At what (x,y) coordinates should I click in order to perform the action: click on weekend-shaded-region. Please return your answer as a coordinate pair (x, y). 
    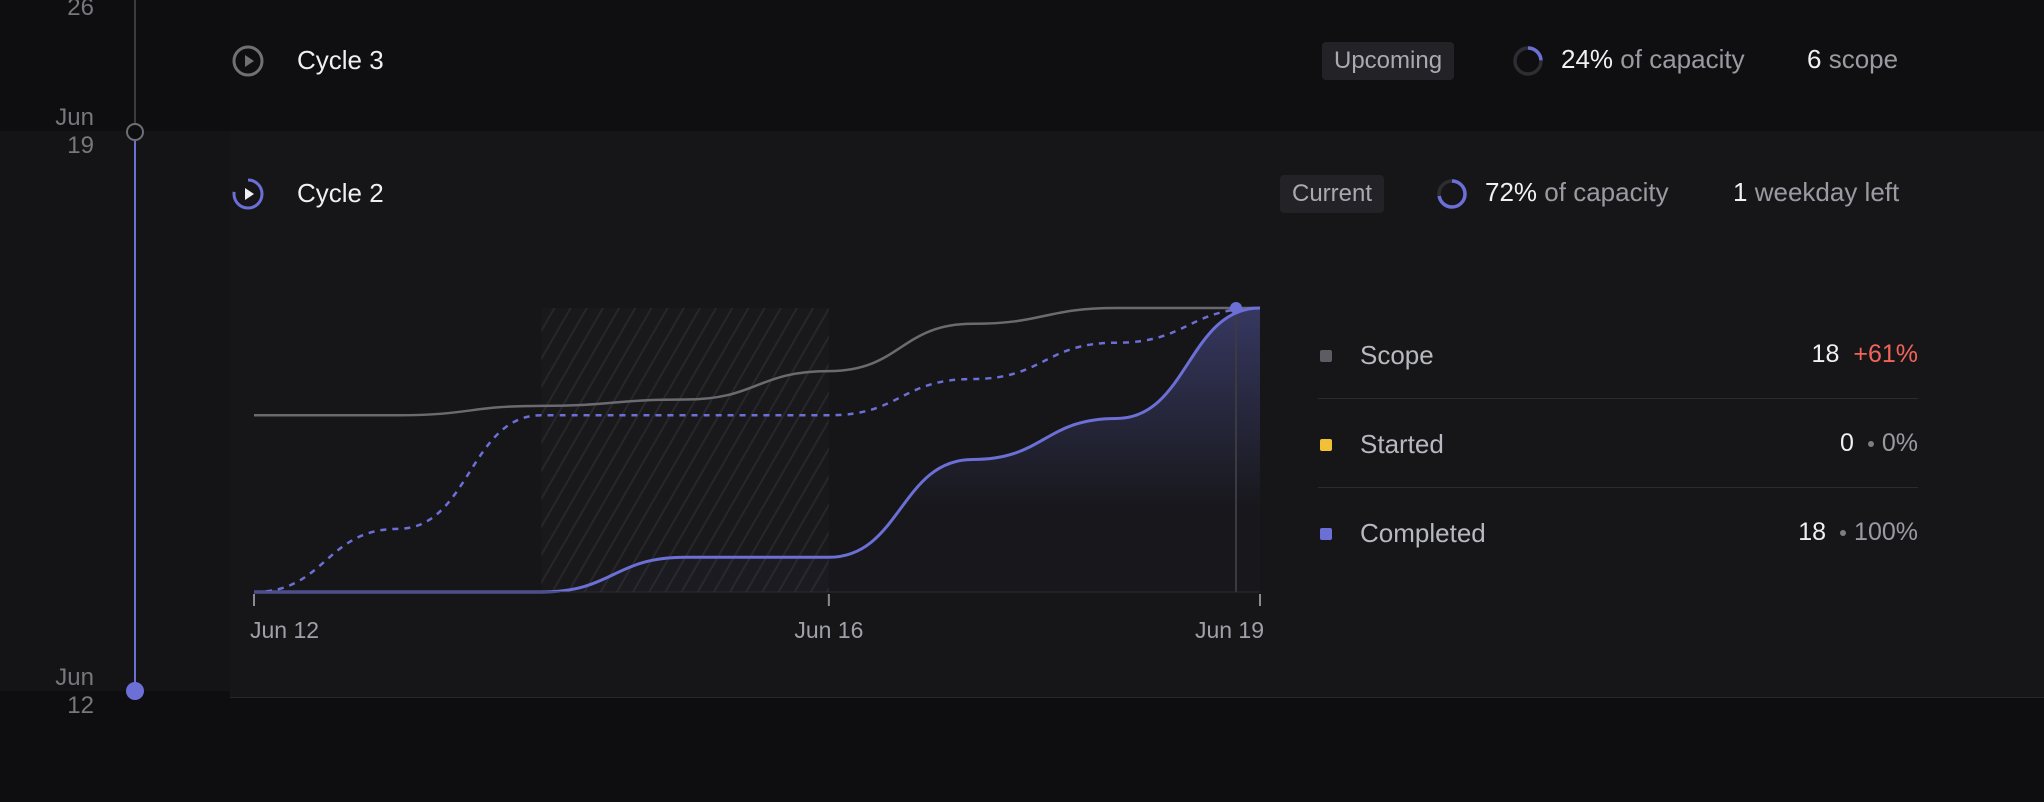
    Looking at the image, I should click on (685, 450).